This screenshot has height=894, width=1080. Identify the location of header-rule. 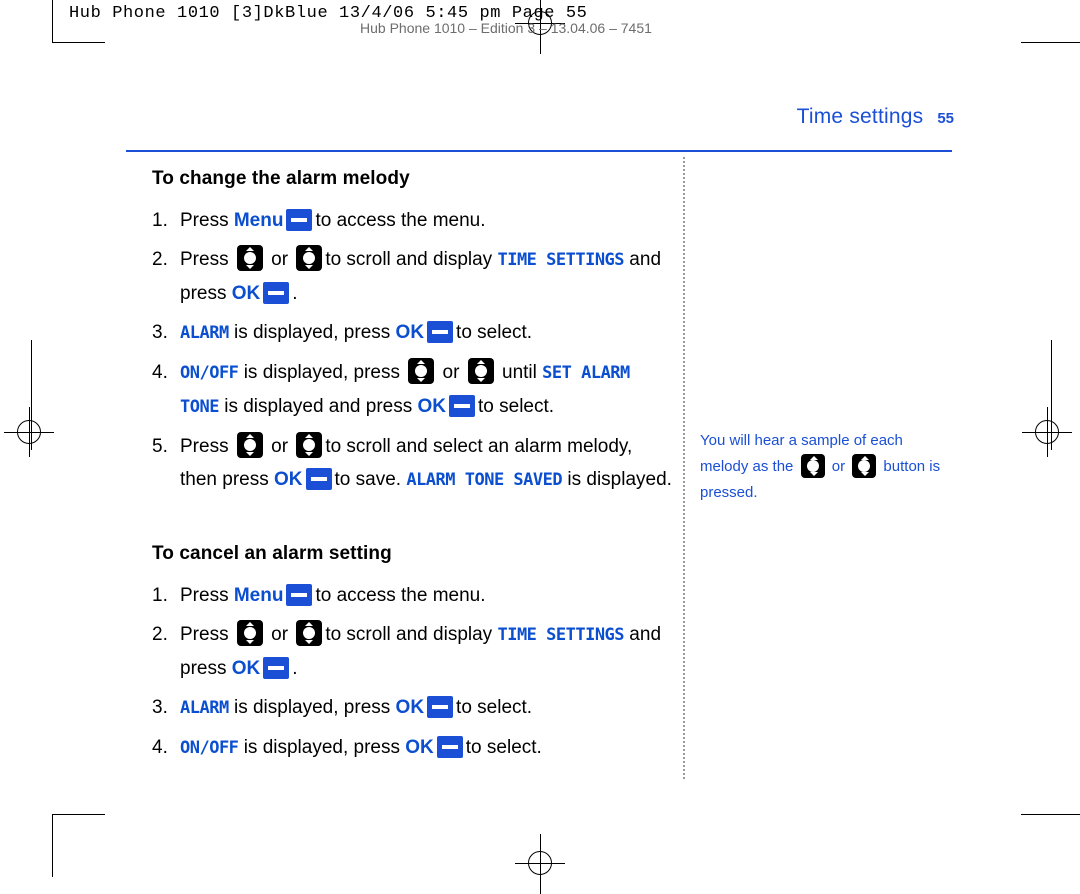
(539, 151).